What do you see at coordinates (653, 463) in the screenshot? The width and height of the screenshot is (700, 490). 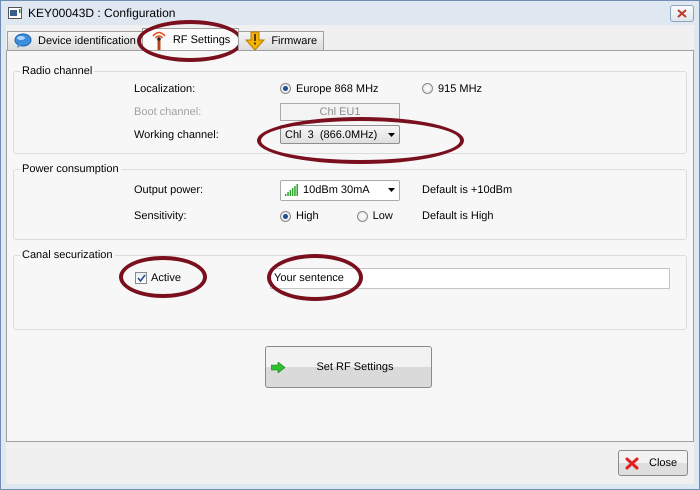 I see `close-button: Close` at bounding box center [653, 463].